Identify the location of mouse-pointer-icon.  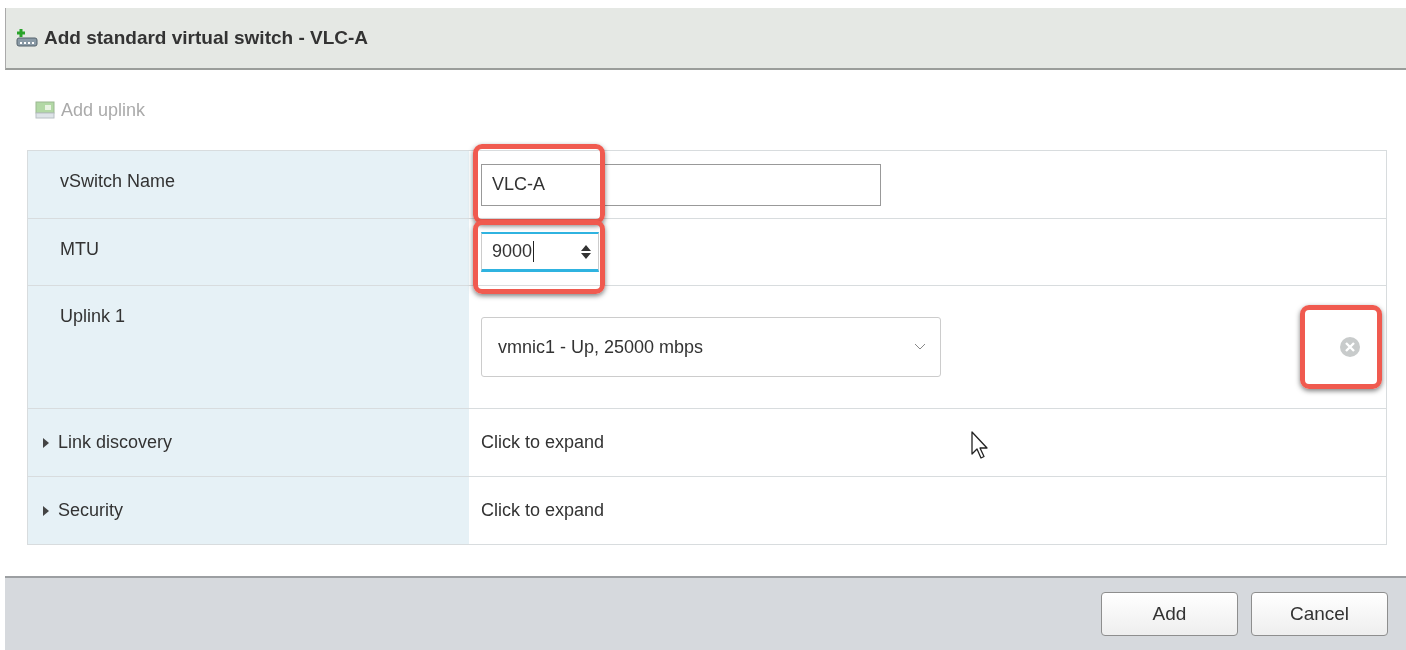
(980, 445).